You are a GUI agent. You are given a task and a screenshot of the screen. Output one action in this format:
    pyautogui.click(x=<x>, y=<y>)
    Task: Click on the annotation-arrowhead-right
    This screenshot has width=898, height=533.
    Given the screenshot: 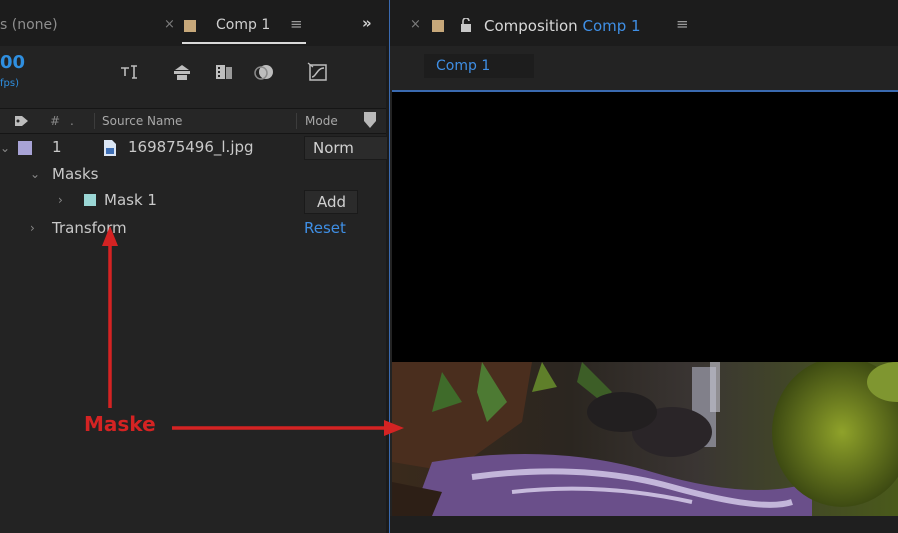 What is the action you would take?
    pyautogui.click(x=394, y=428)
    